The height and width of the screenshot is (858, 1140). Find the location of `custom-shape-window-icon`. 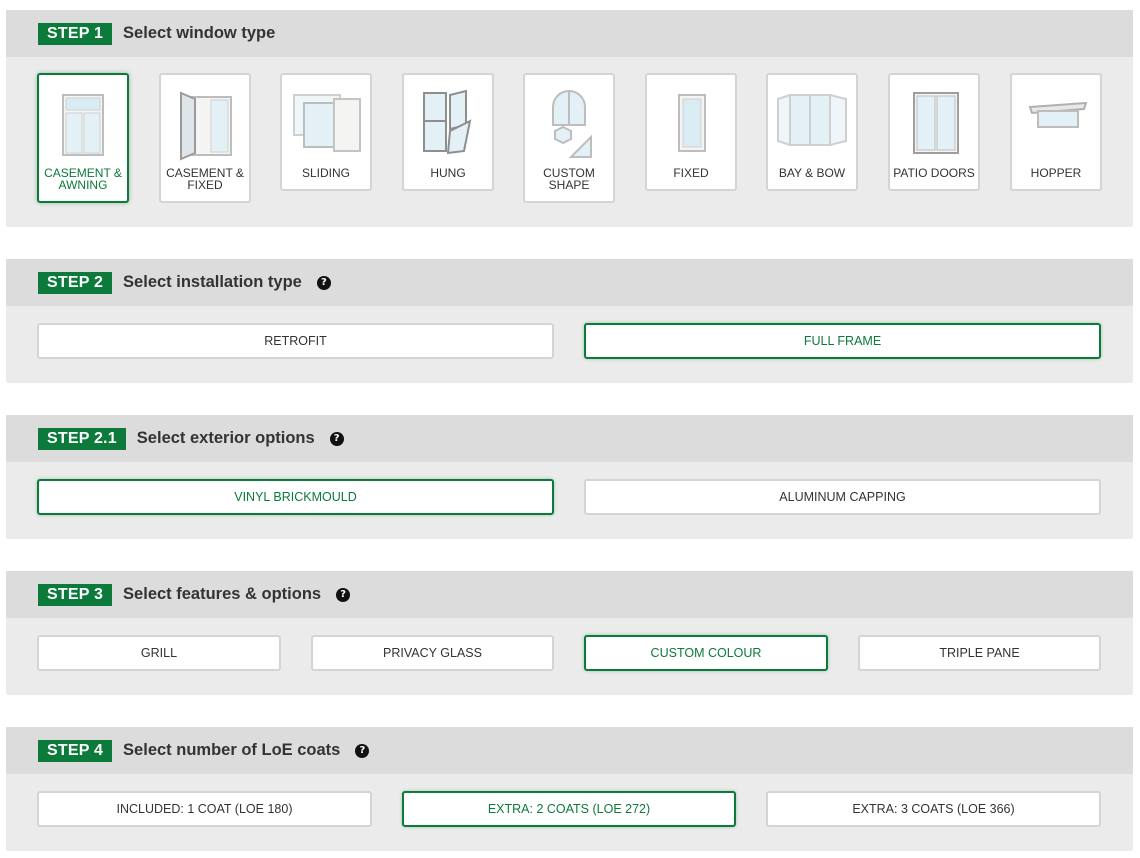

custom-shape-window-icon is located at coordinates (572, 124).